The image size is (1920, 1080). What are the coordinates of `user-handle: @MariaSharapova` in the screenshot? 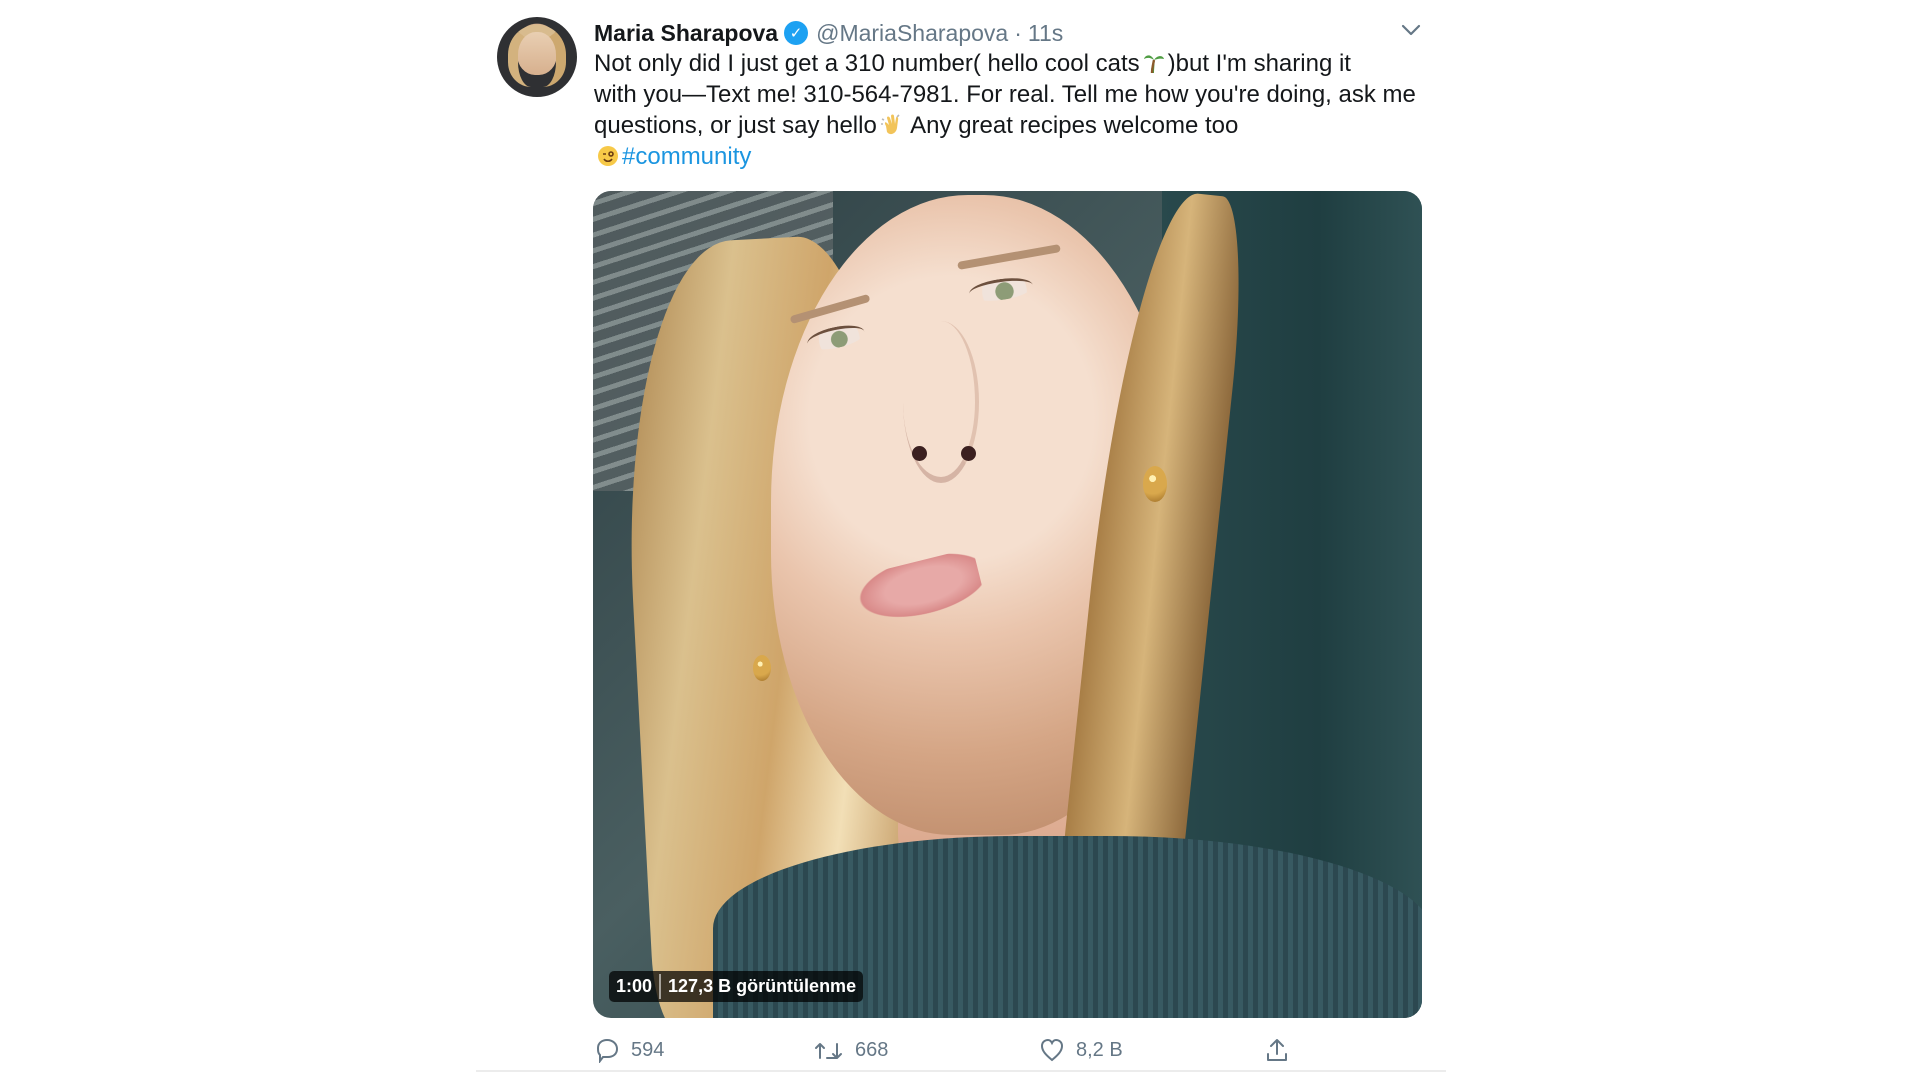 It's located at (912, 33).